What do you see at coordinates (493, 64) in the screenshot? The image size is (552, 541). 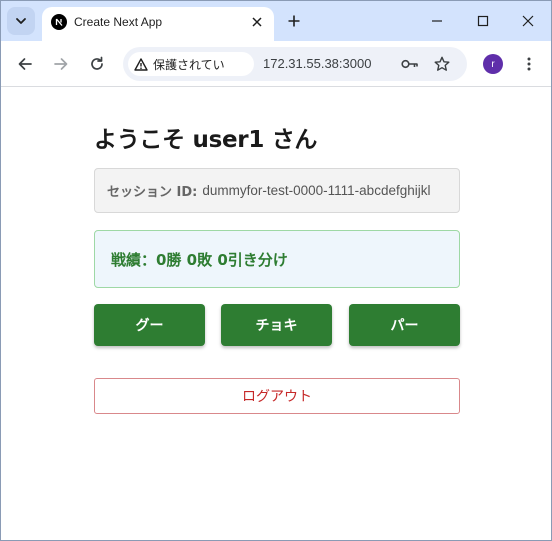 I see `profile-avatar: r` at bounding box center [493, 64].